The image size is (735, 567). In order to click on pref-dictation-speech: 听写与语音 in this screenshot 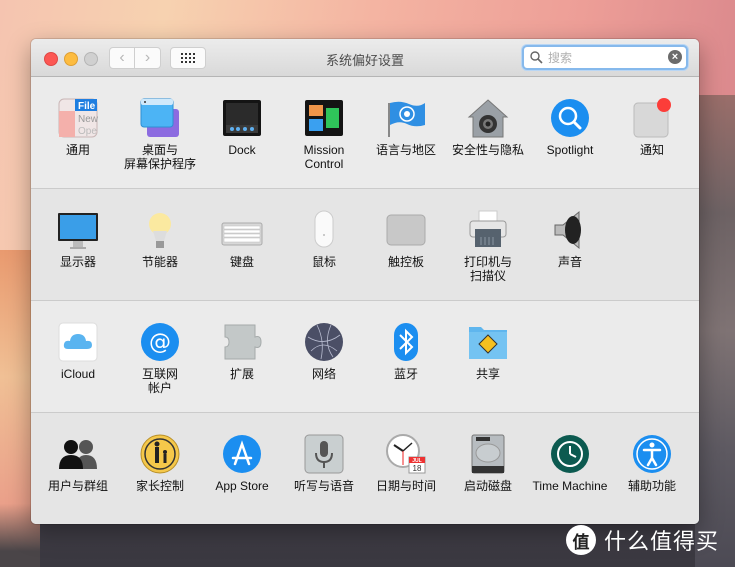, I will do `click(324, 453)`.